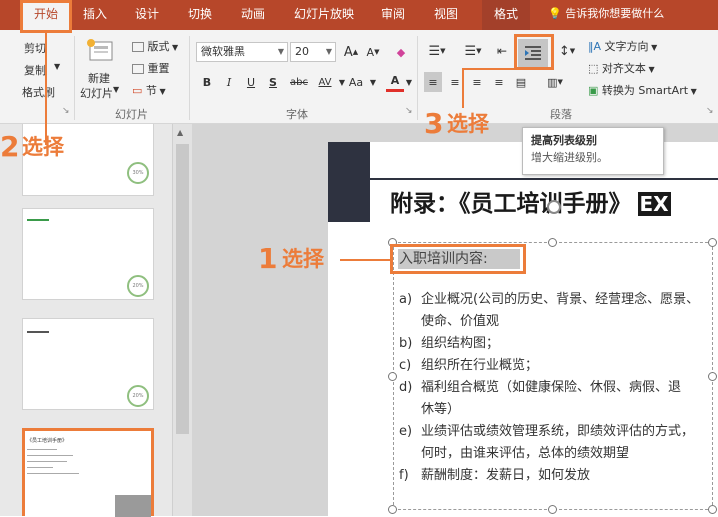 This screenshot has height=517, width=718. I want to click on decrease-indent-icon: ⇤, so click(502, 51).